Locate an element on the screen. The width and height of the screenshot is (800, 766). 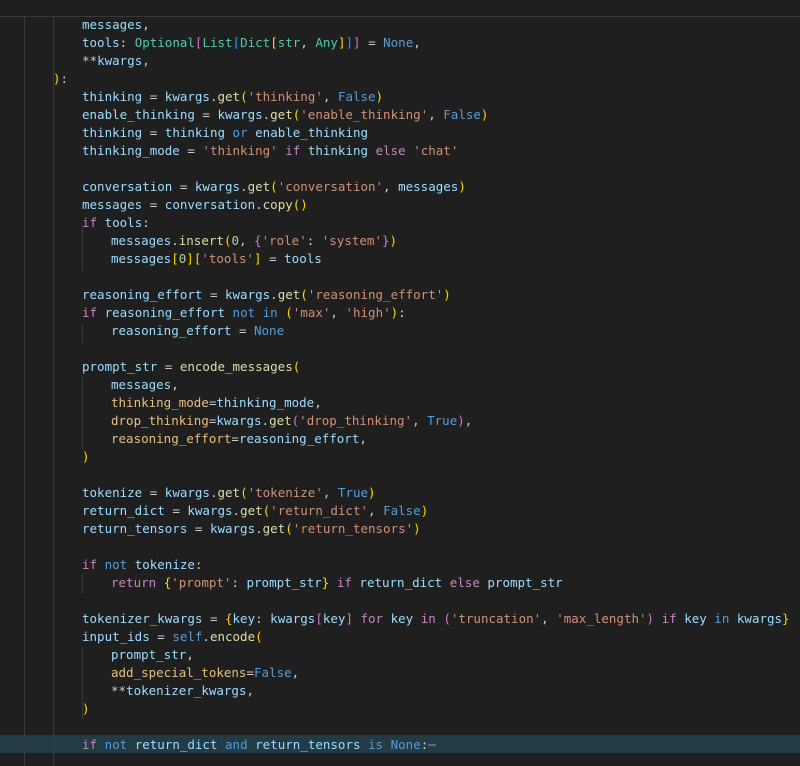
code-token: ** is located at coordinates (90, 60).